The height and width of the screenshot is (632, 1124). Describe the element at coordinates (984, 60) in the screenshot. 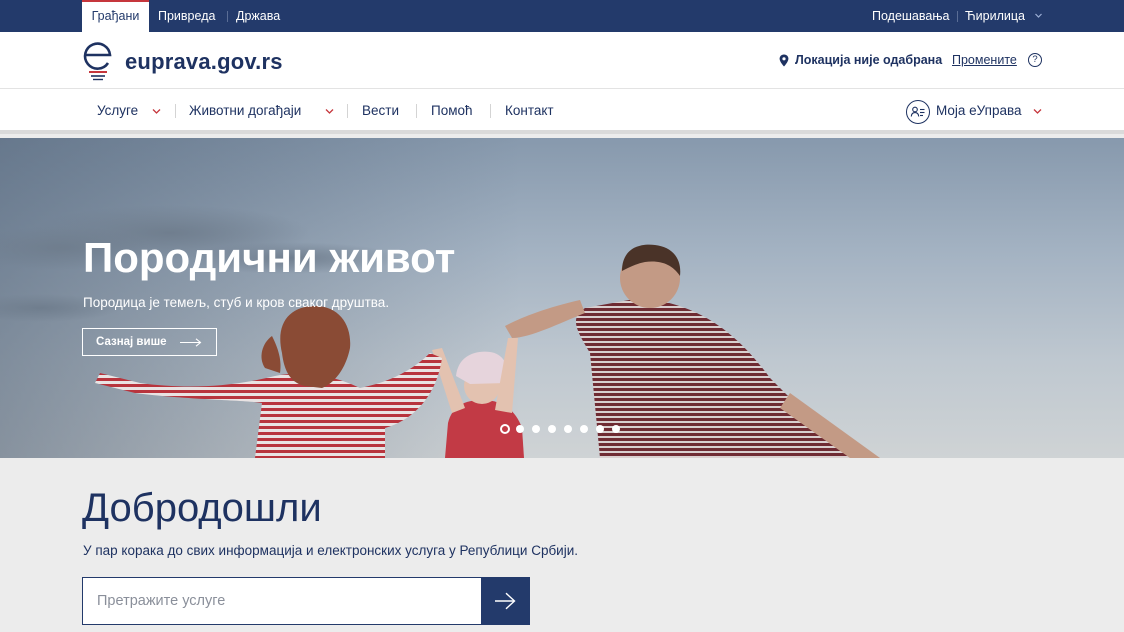

I see `location-change-link: Промените` at that location.